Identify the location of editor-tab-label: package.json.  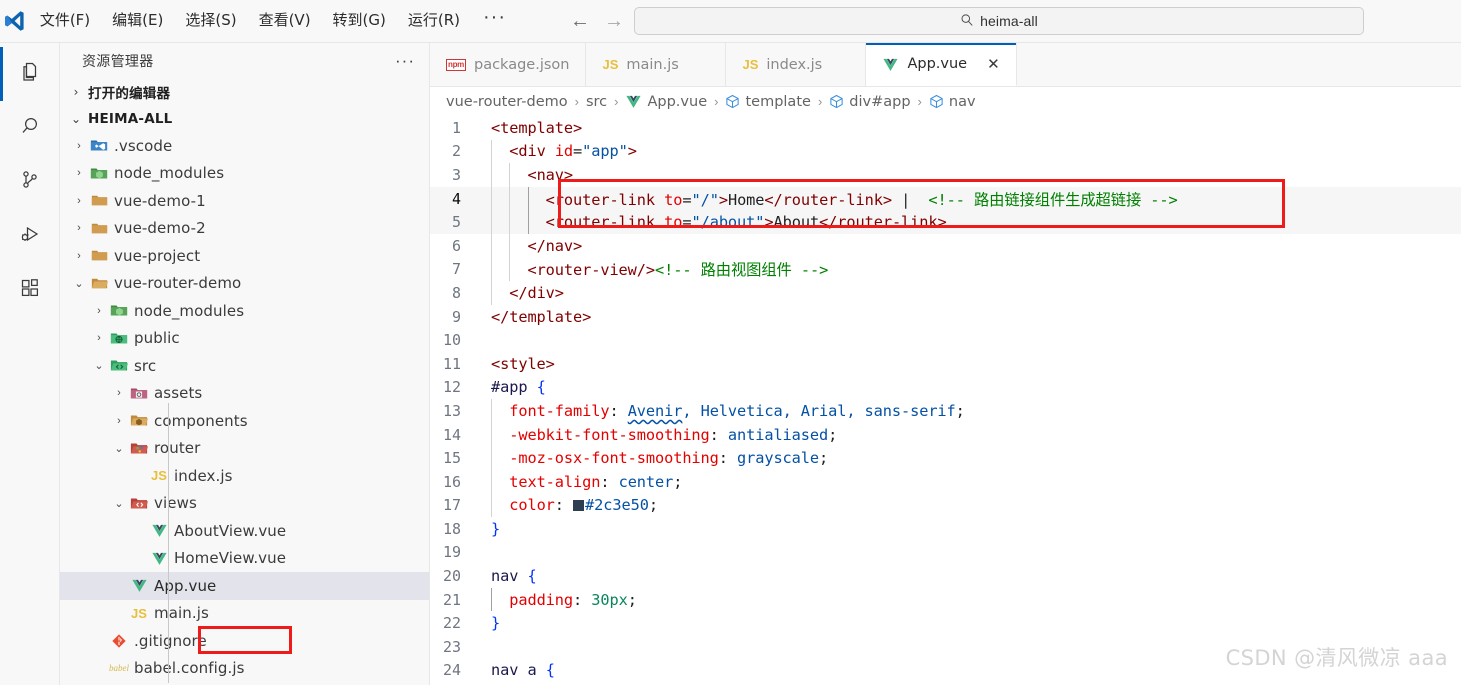
(522, 64).